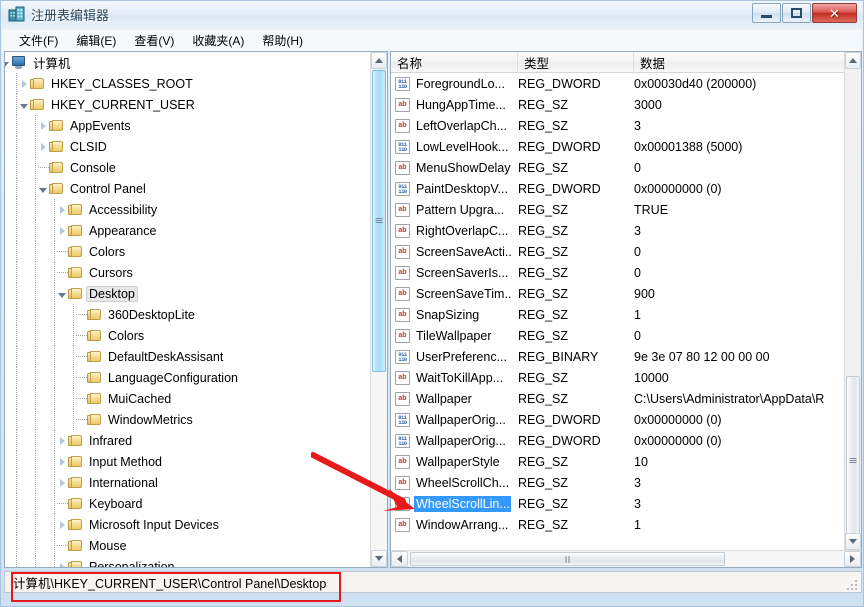 The height and width of the screenshot is (607, 864). What do you see at coordinates (188, 104) in the screenshot?
I see `tree-node-hkey-current-user: HKEY_CURRENT_USER` at bounding box center [188, 104].